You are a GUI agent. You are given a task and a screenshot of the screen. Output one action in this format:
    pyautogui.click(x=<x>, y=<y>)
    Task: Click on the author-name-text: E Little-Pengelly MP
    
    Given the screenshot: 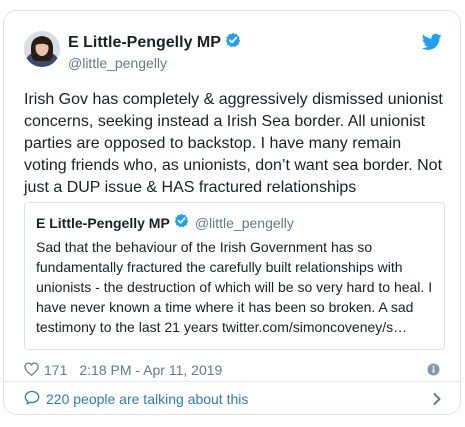 What is the action you would take?
    pyautogui.click(x=144, y=43)
    